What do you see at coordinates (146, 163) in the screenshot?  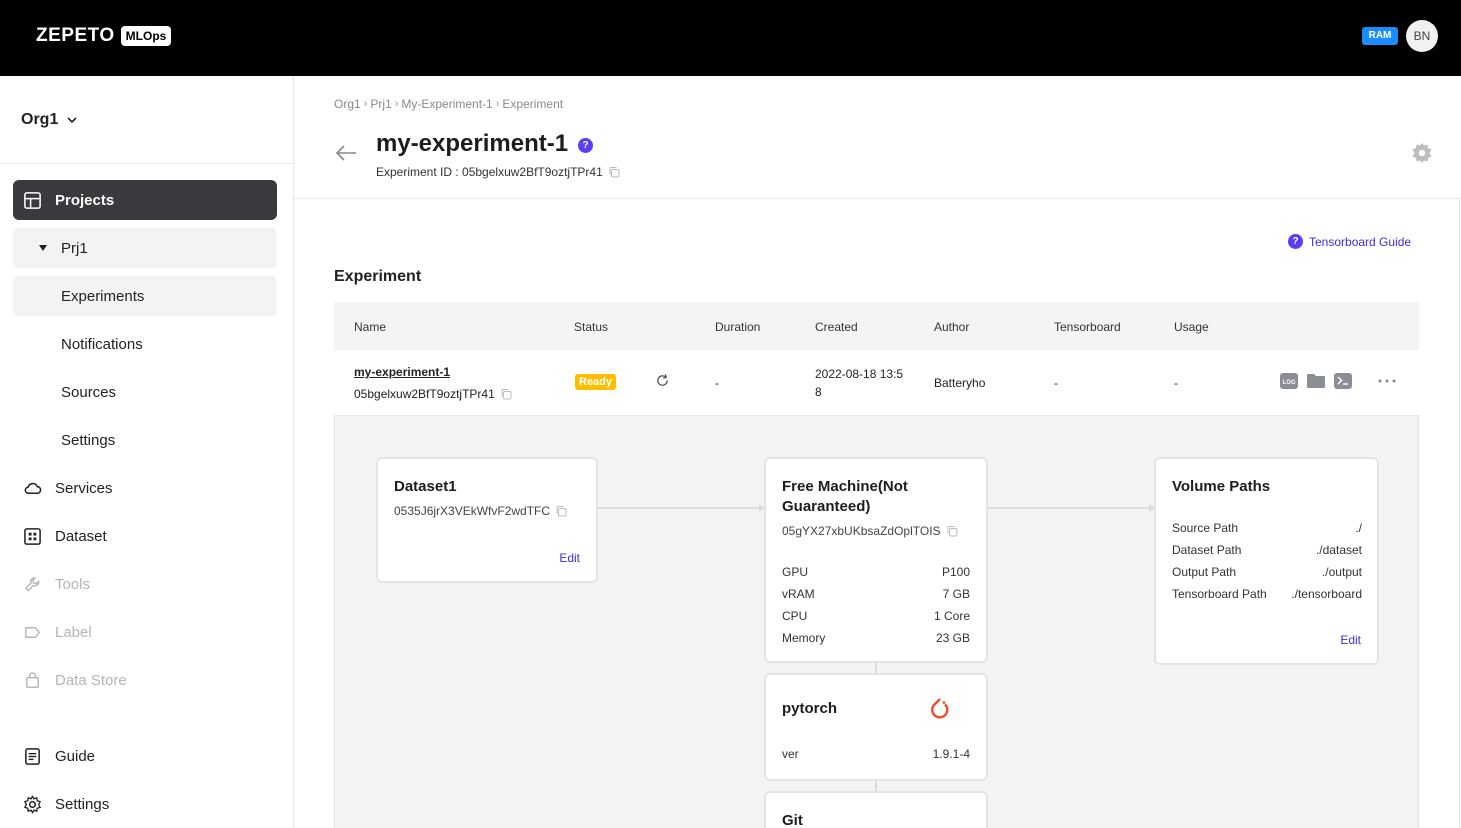 I see `sidebar-divider` at bounding box center [146, 163].